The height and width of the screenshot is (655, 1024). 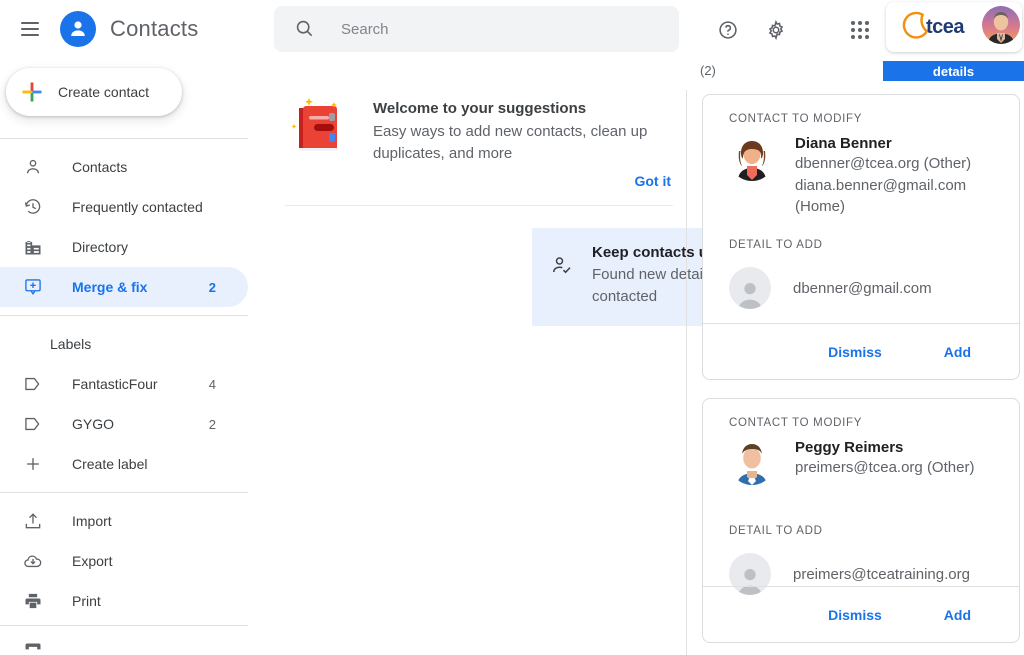 What do you see at coordinates (115, 384) in the screenshot?
I see `sidebar-label-name: FantasticFour` at bounding box center [115, 384].